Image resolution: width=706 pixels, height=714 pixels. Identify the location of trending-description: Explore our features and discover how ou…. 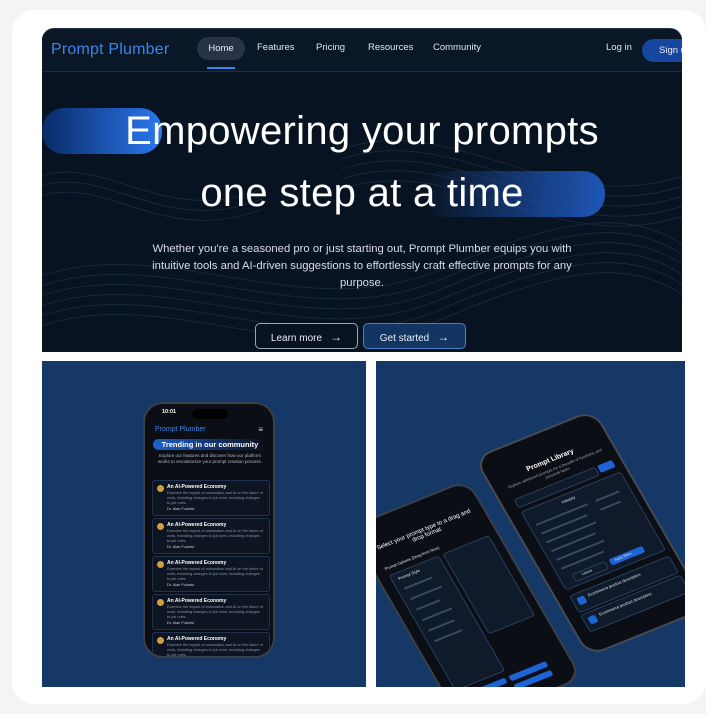
(210, 458).